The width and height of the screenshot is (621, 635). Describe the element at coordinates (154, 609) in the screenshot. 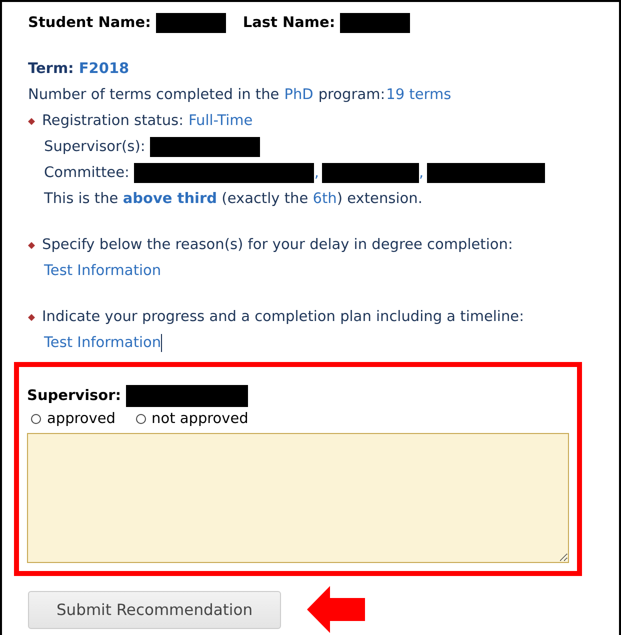

I see `submit-button: Submit Recommendation` at that location.